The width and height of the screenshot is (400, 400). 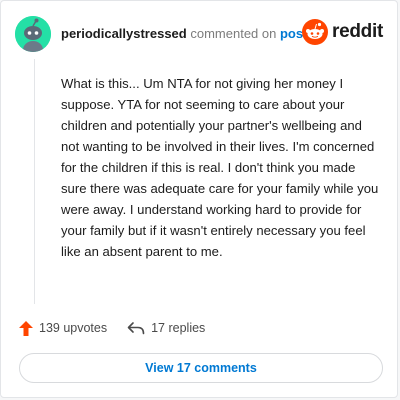 What do you see at coordinates (136, 328) in the screenshot?
I see `reply-arrow-icon` at bounding box center [136, 328].